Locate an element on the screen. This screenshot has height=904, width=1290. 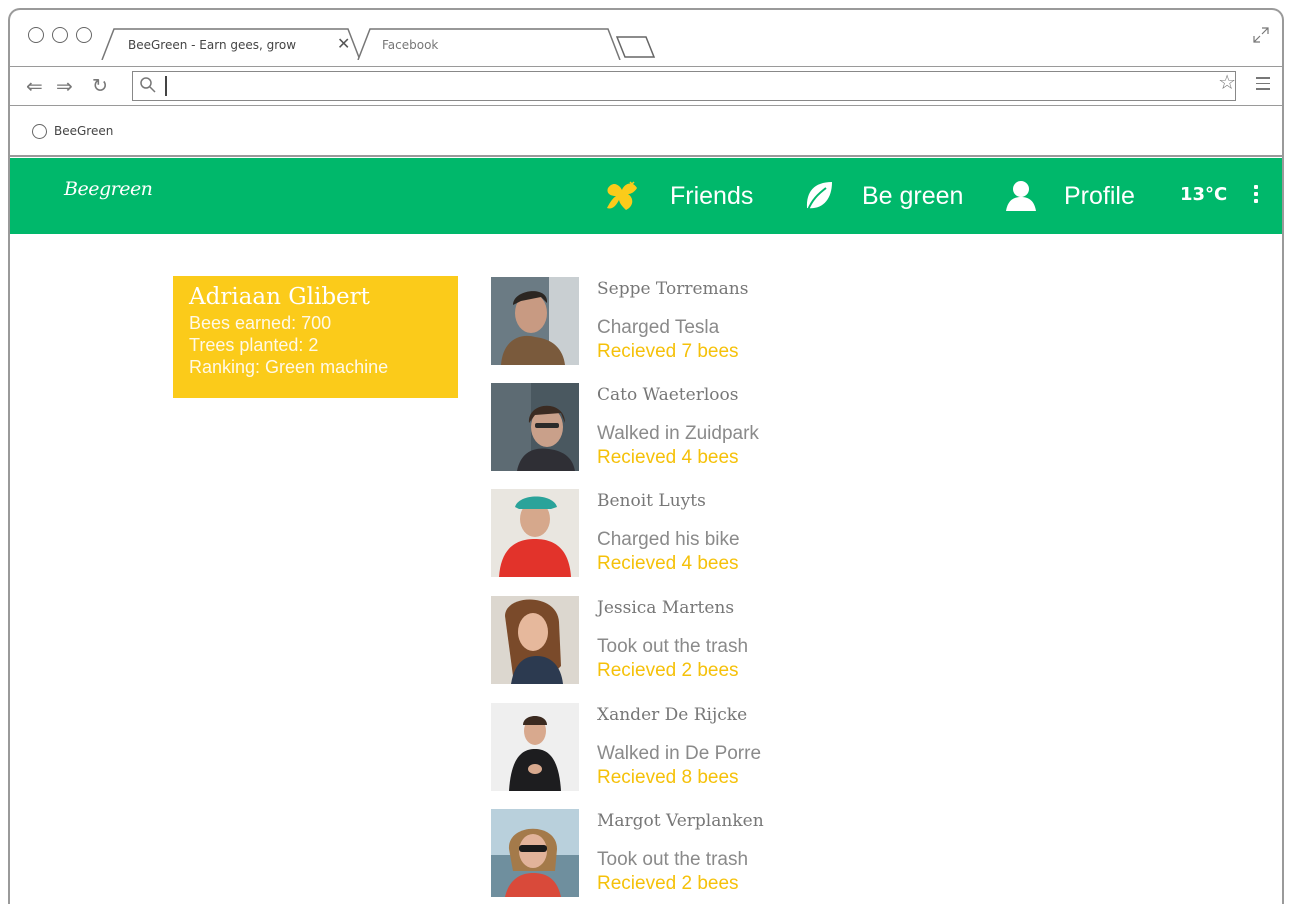
bookmarks-bar: BeeGreen is located at coordinates (646, 132).